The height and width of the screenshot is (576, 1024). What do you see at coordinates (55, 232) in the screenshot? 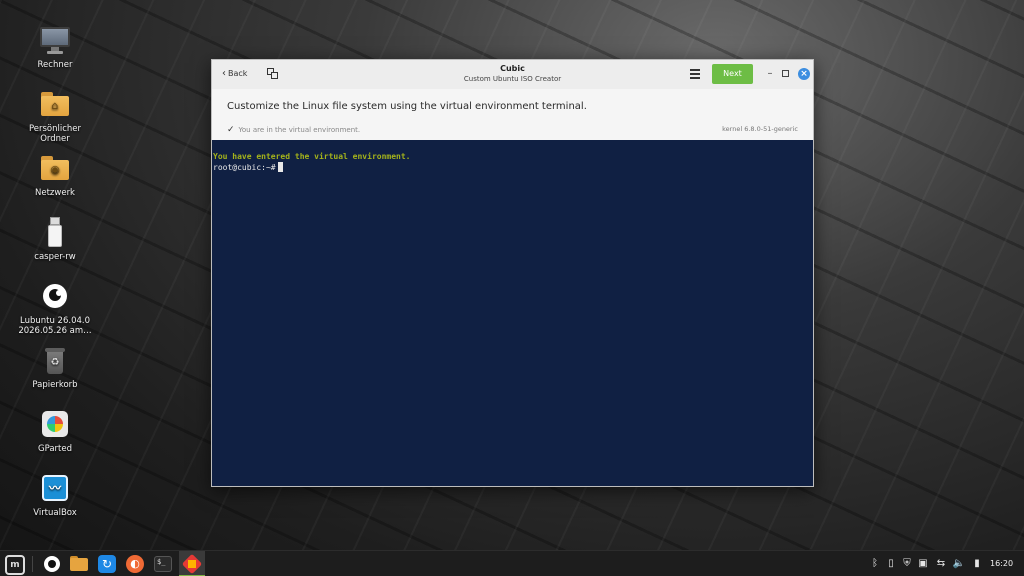
I see `usb-drive-icon` at bounding box center [55, 232].